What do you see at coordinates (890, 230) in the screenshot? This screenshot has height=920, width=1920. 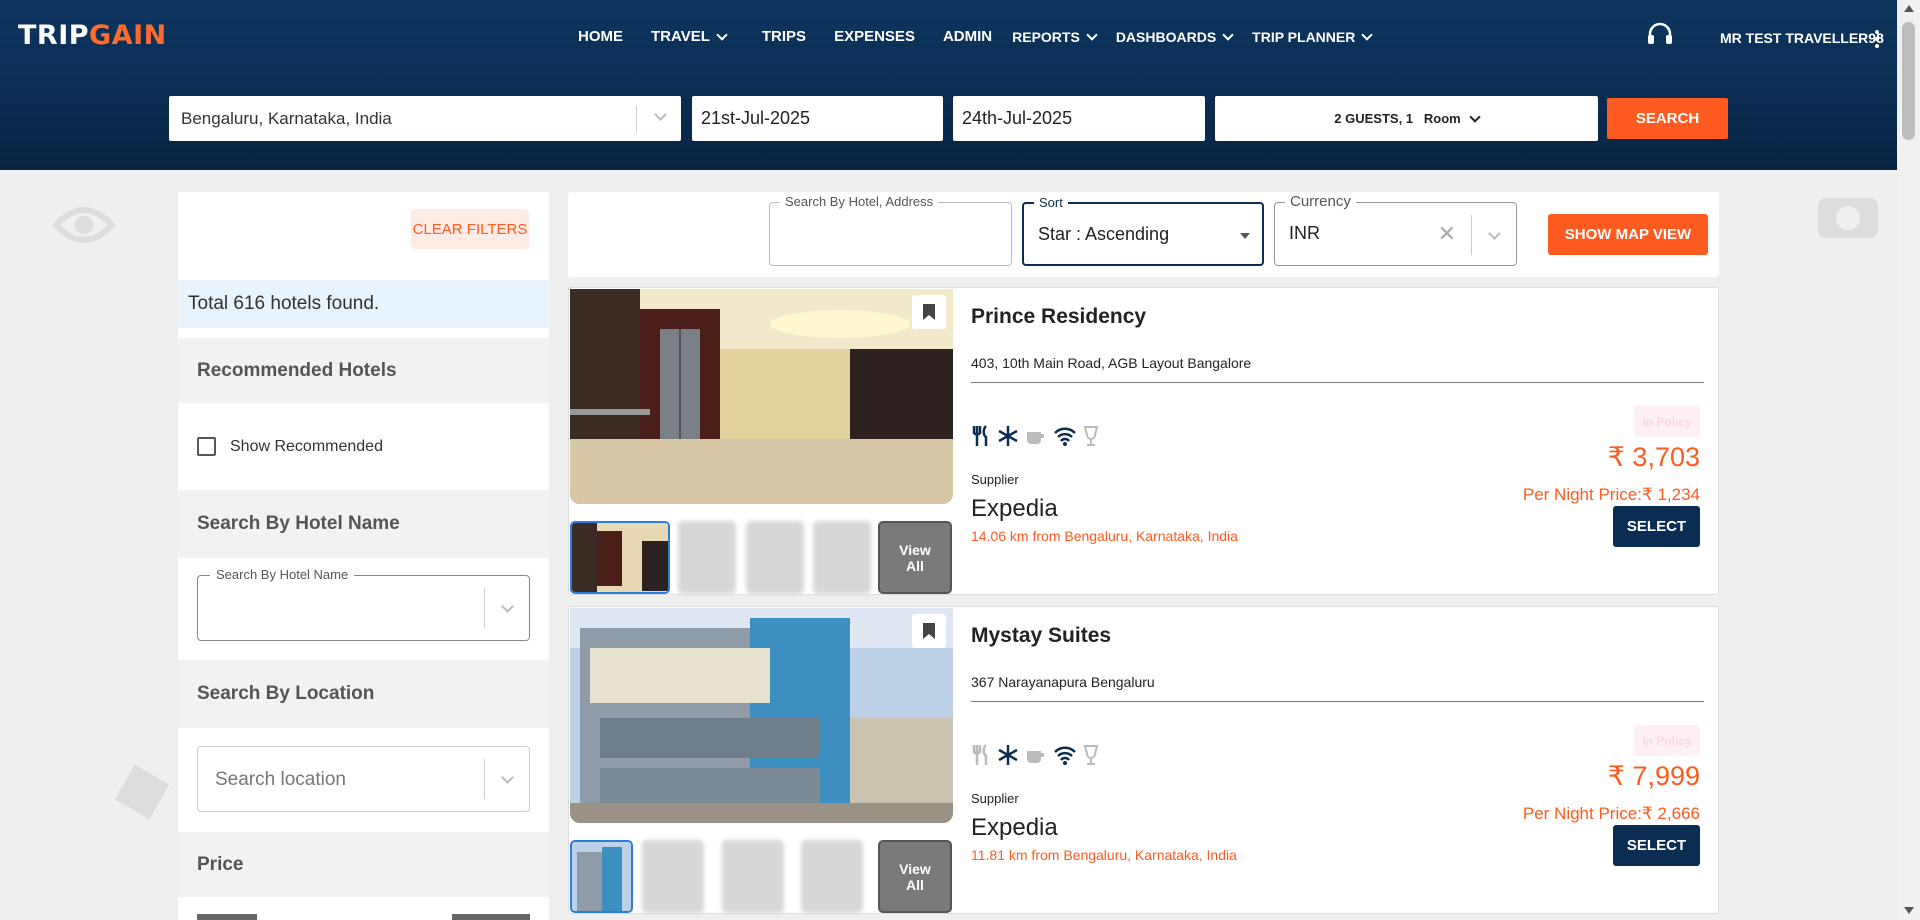 I see `hotel-address-search-input: Search By Hotel, Address` at bounding box center [890, 230].